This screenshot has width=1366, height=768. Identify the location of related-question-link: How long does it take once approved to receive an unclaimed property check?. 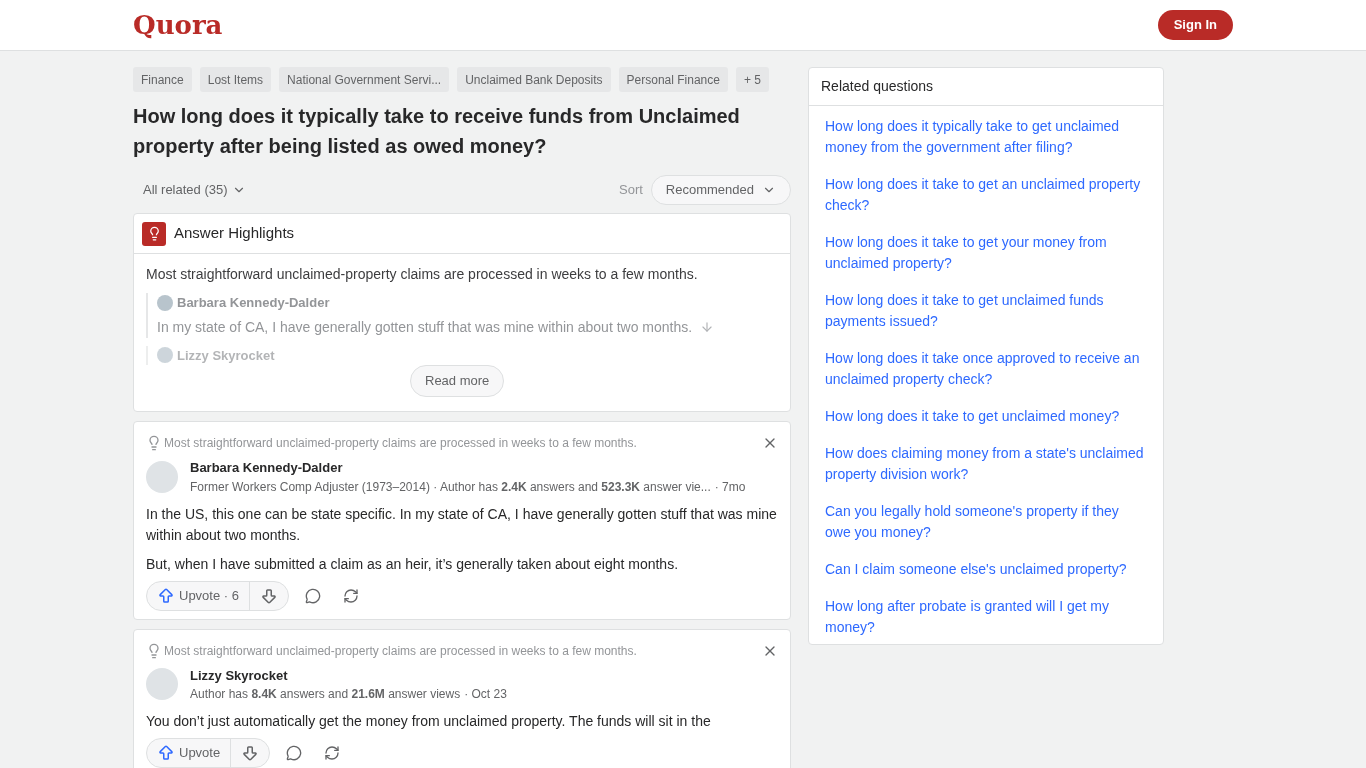
(986, 369).